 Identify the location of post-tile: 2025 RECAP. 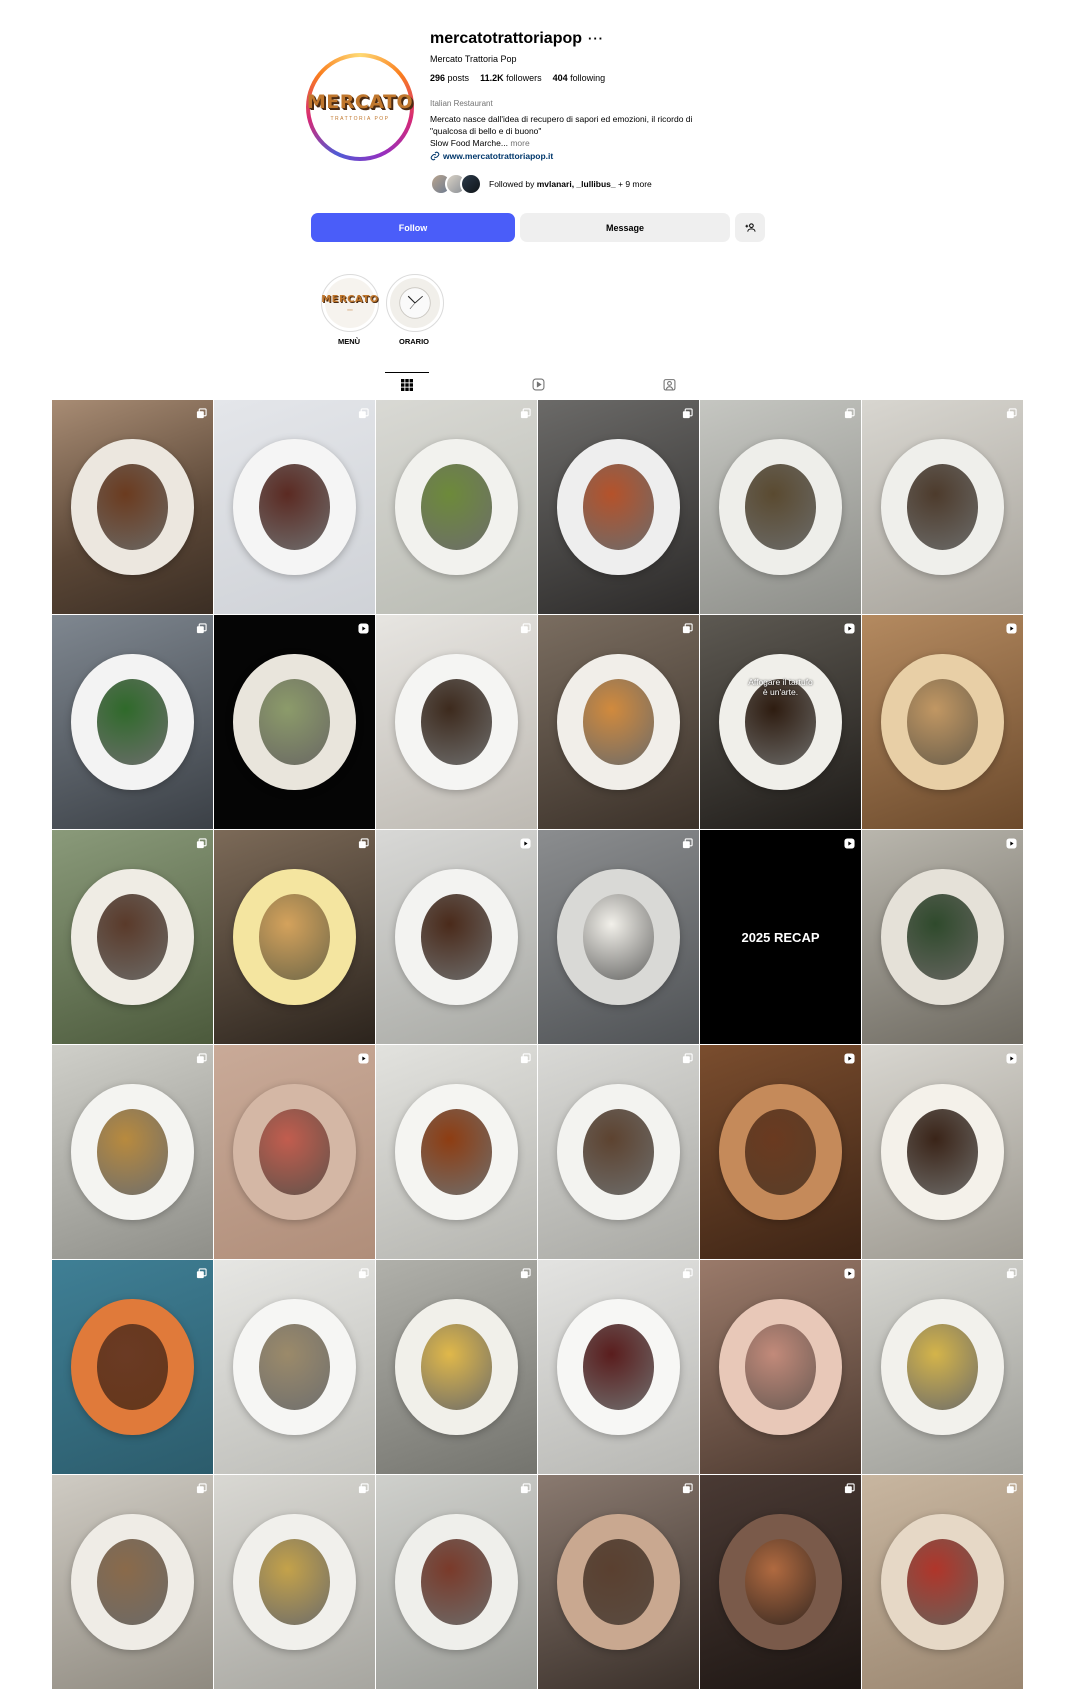
(780, 937).